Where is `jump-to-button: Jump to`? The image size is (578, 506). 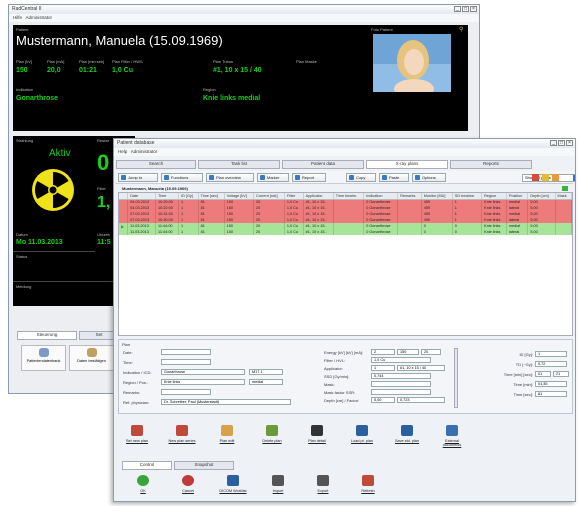 jump-to-button: Jump to is located at coordinates (138, 177).